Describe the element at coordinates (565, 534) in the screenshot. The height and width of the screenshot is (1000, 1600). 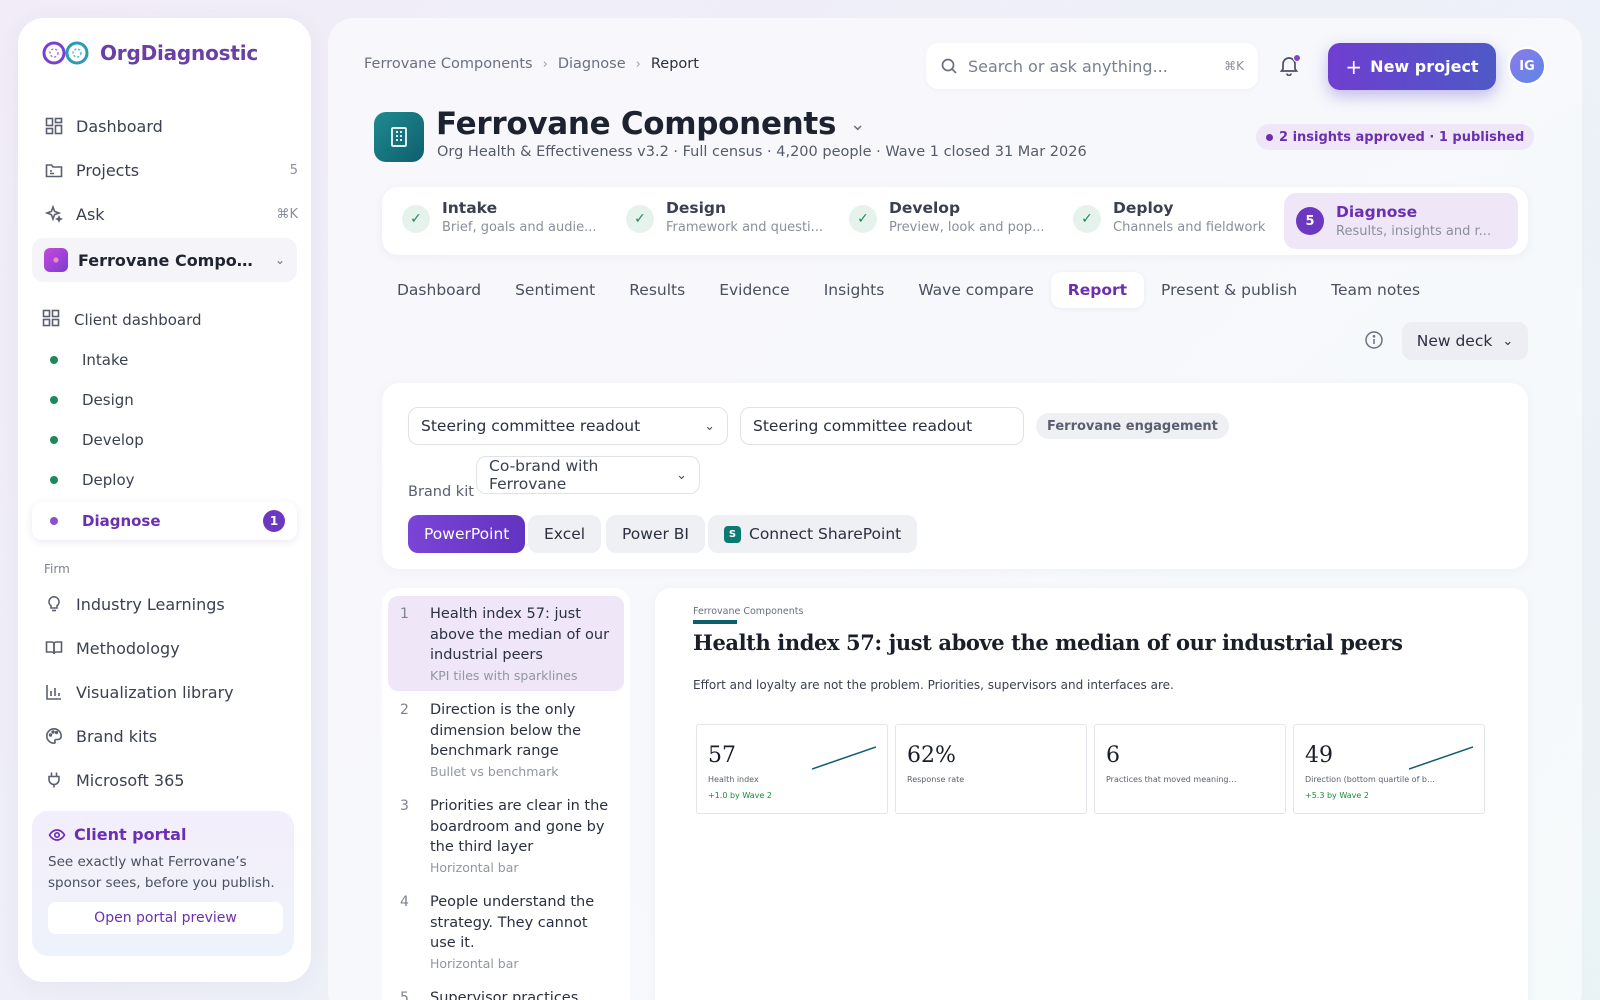
I see `format-excel-button: Excel` at that location.